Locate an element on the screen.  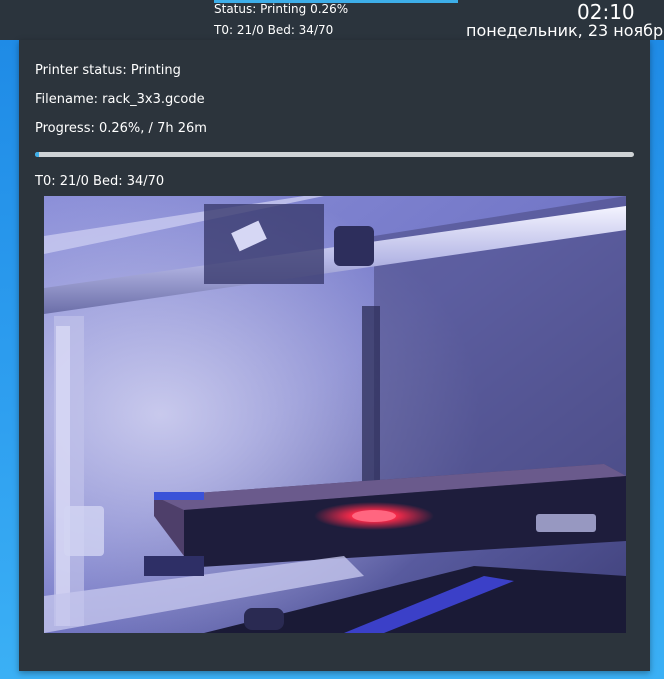
panel-temps-text: T0: 21/0 Bed: 34/70 is located at coordinates (274, 30).